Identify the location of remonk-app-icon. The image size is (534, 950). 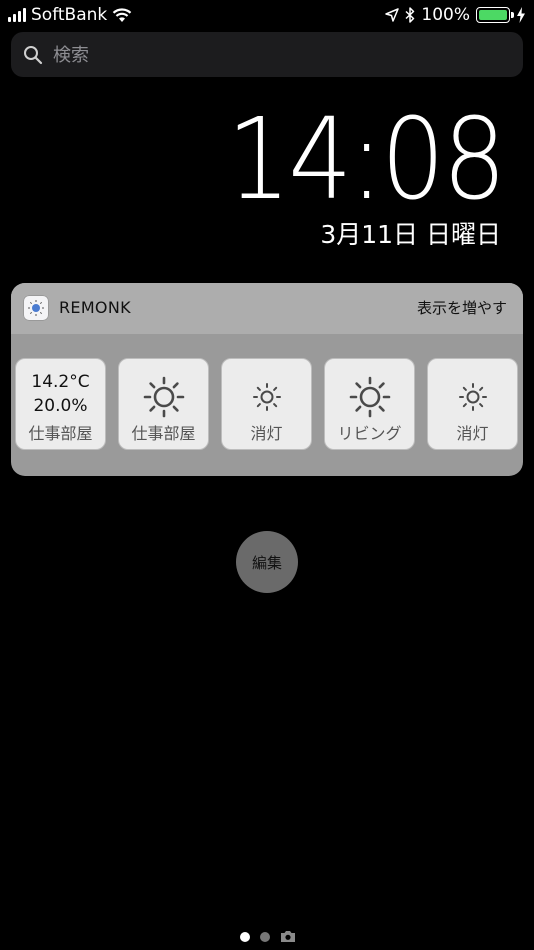
(36, 308).